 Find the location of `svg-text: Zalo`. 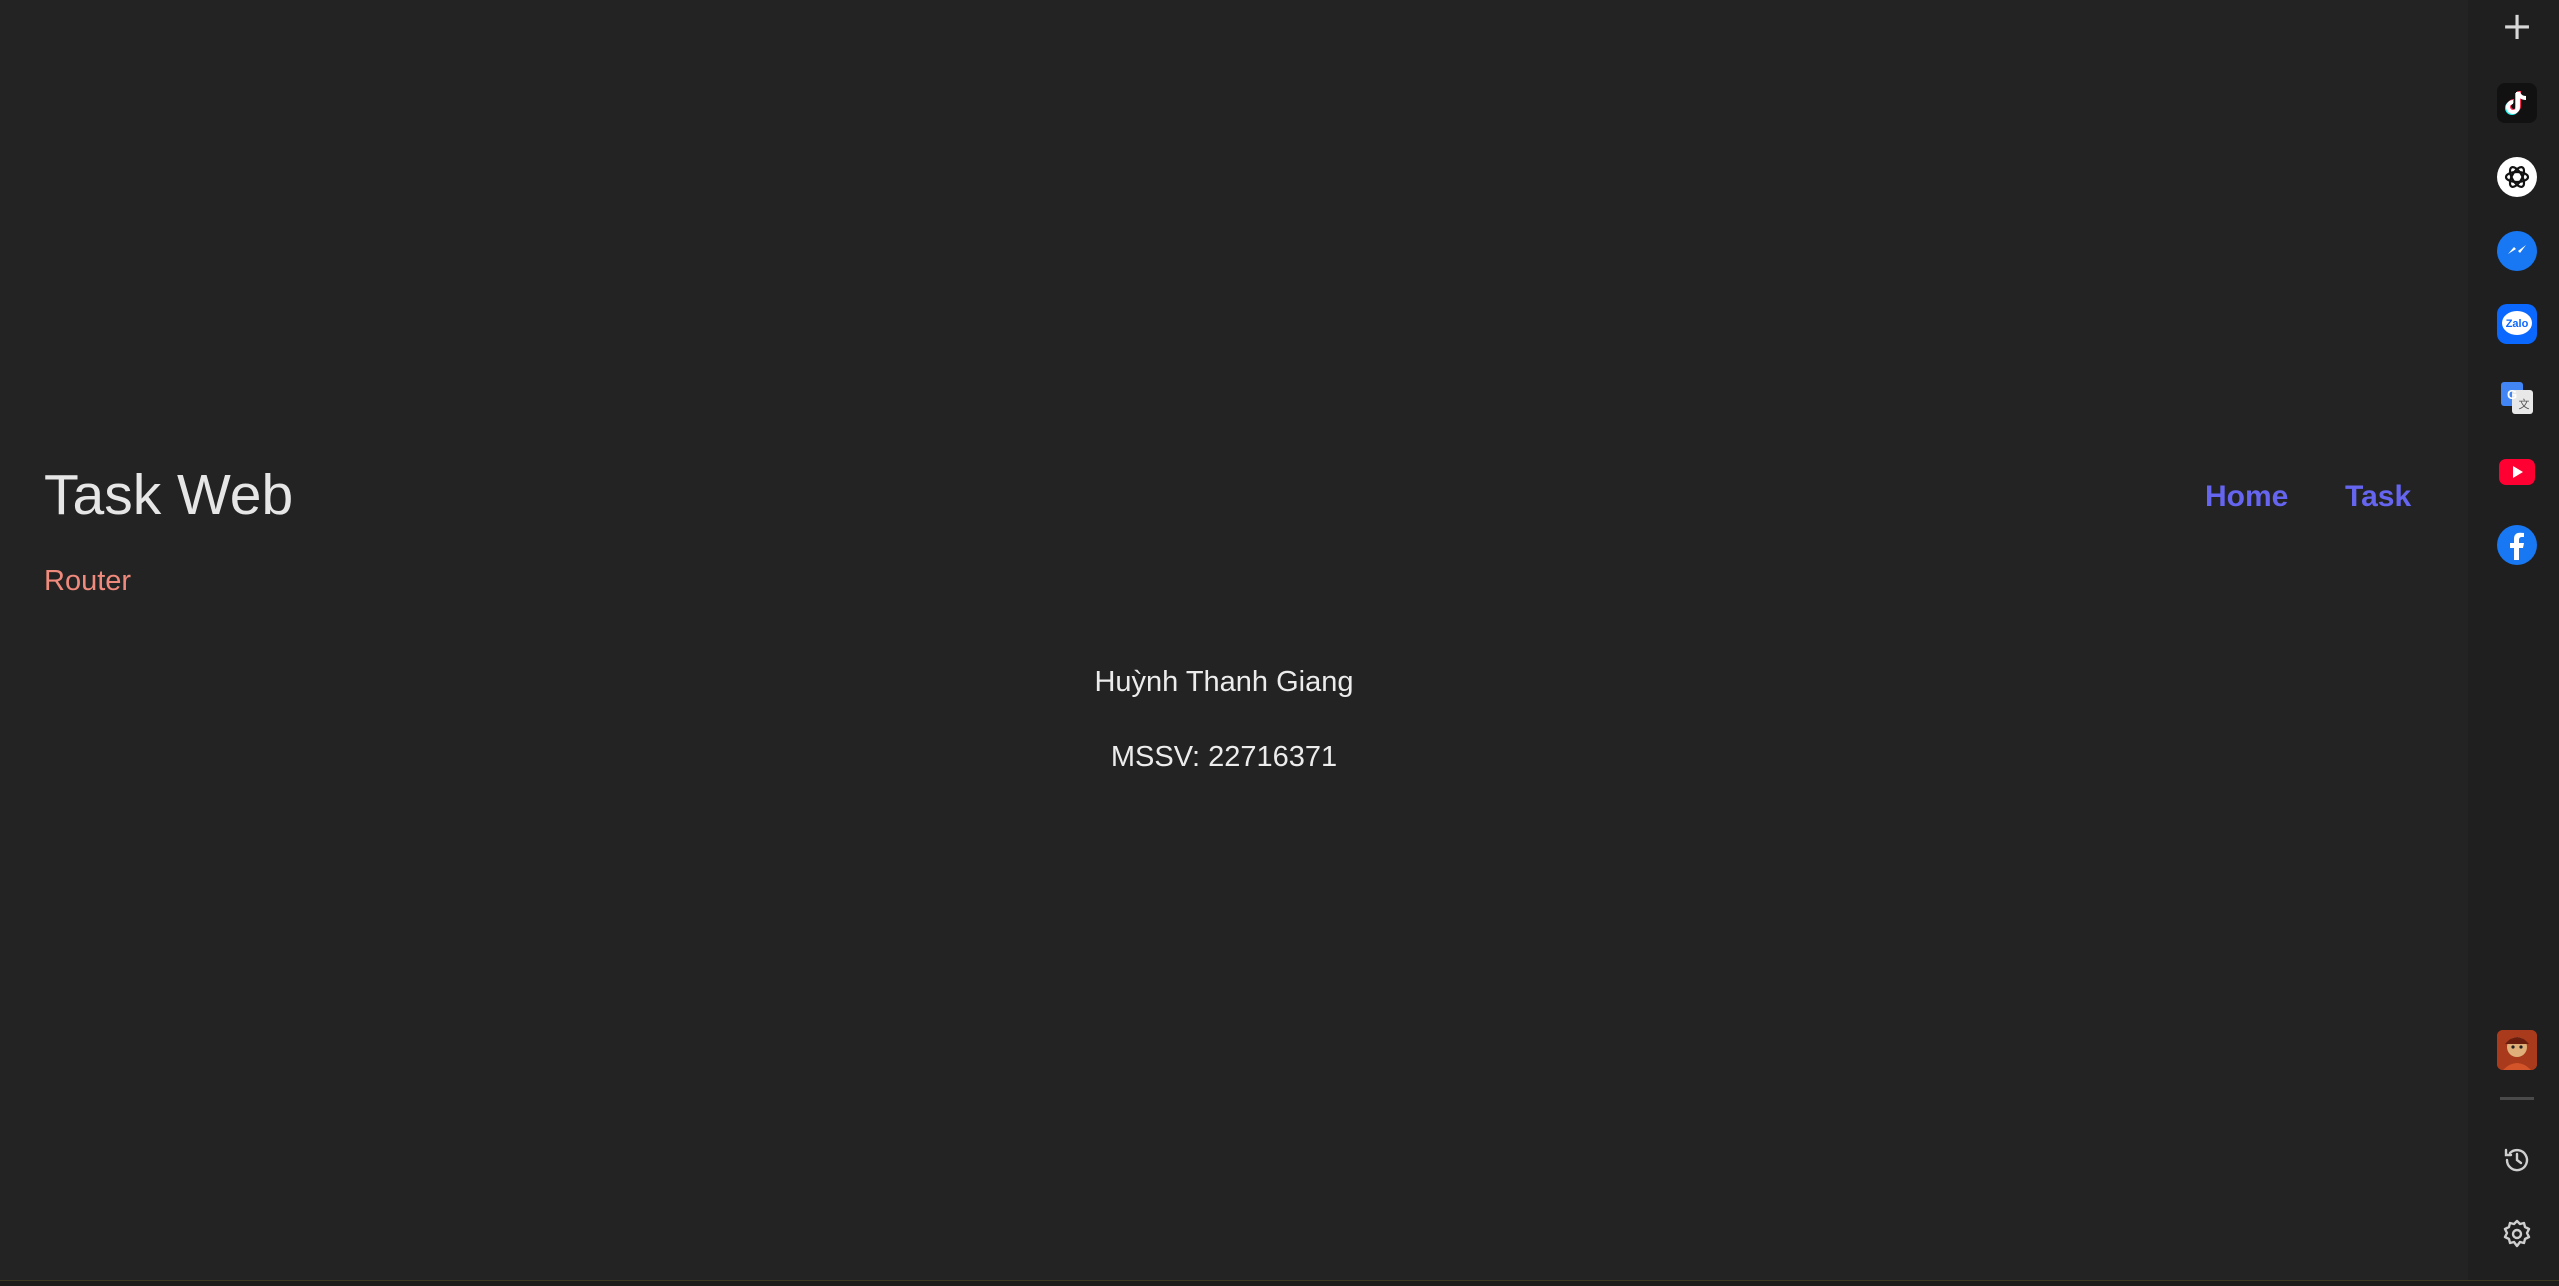

svg-text: Zalo is located at coordinates (2517, 324).